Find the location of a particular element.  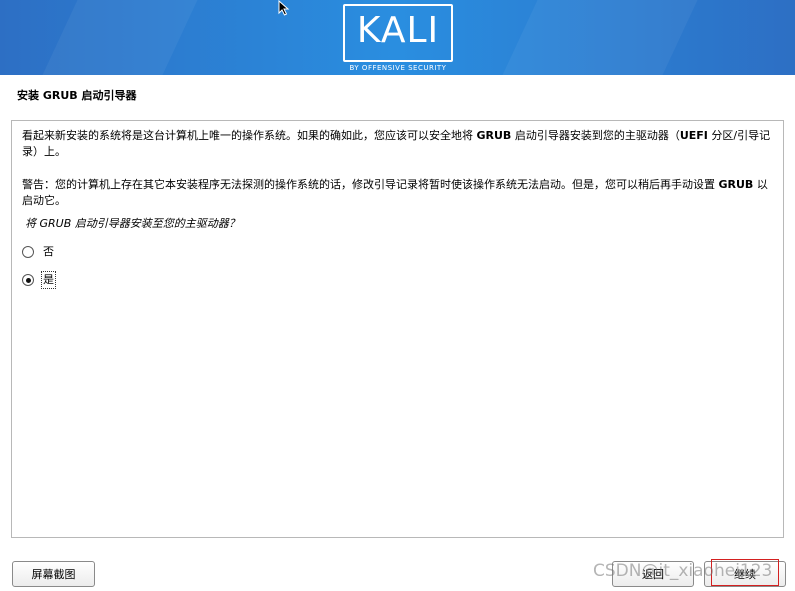

radio-button-yes is located at coordinates (28, 280).